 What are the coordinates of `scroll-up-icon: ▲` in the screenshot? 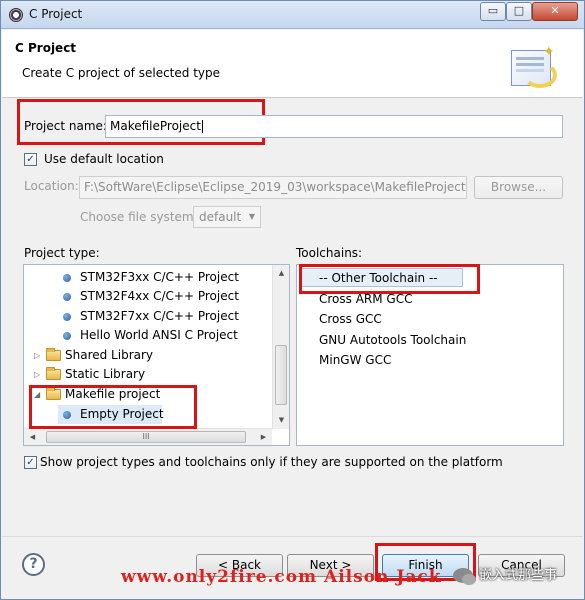 It's located at (281, 273).